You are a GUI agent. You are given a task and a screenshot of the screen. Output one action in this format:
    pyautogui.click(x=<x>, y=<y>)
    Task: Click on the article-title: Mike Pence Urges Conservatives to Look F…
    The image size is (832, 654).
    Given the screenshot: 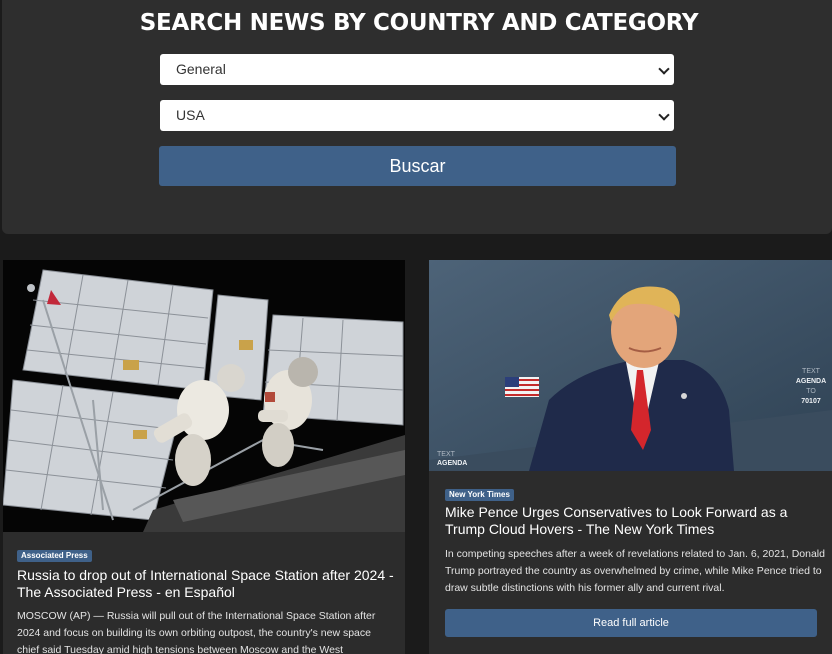 What is the action you would take?
    pyautogui.click(x=620, y=521)
    